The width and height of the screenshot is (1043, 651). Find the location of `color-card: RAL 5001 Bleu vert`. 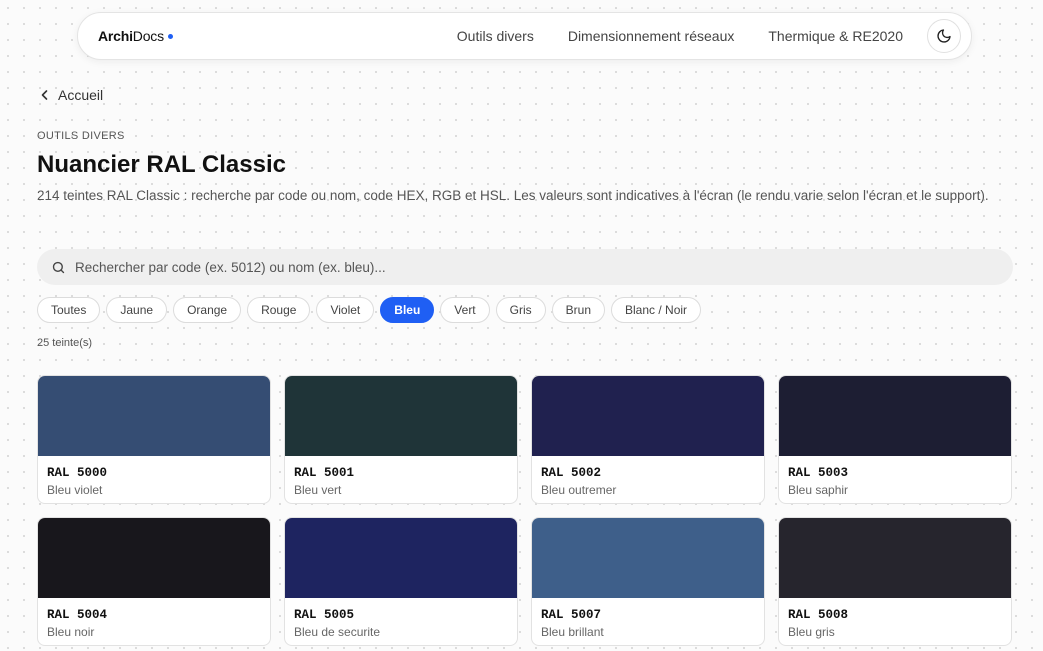

color-card: RAL 5001 Bleu vert is located at coordinates (401, 439).